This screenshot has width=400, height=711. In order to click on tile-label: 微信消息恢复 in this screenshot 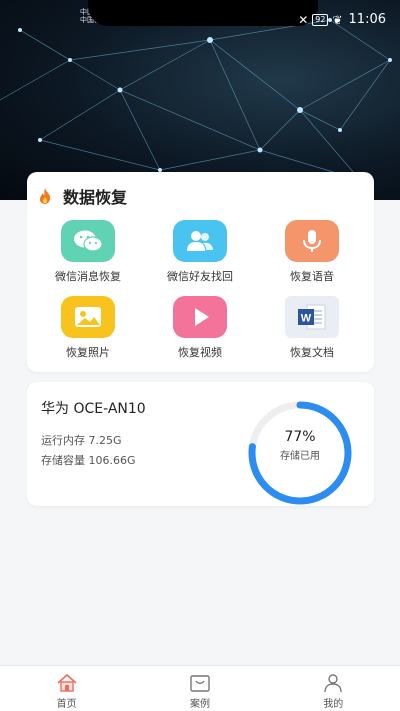, I will do `click(88, 276)`.